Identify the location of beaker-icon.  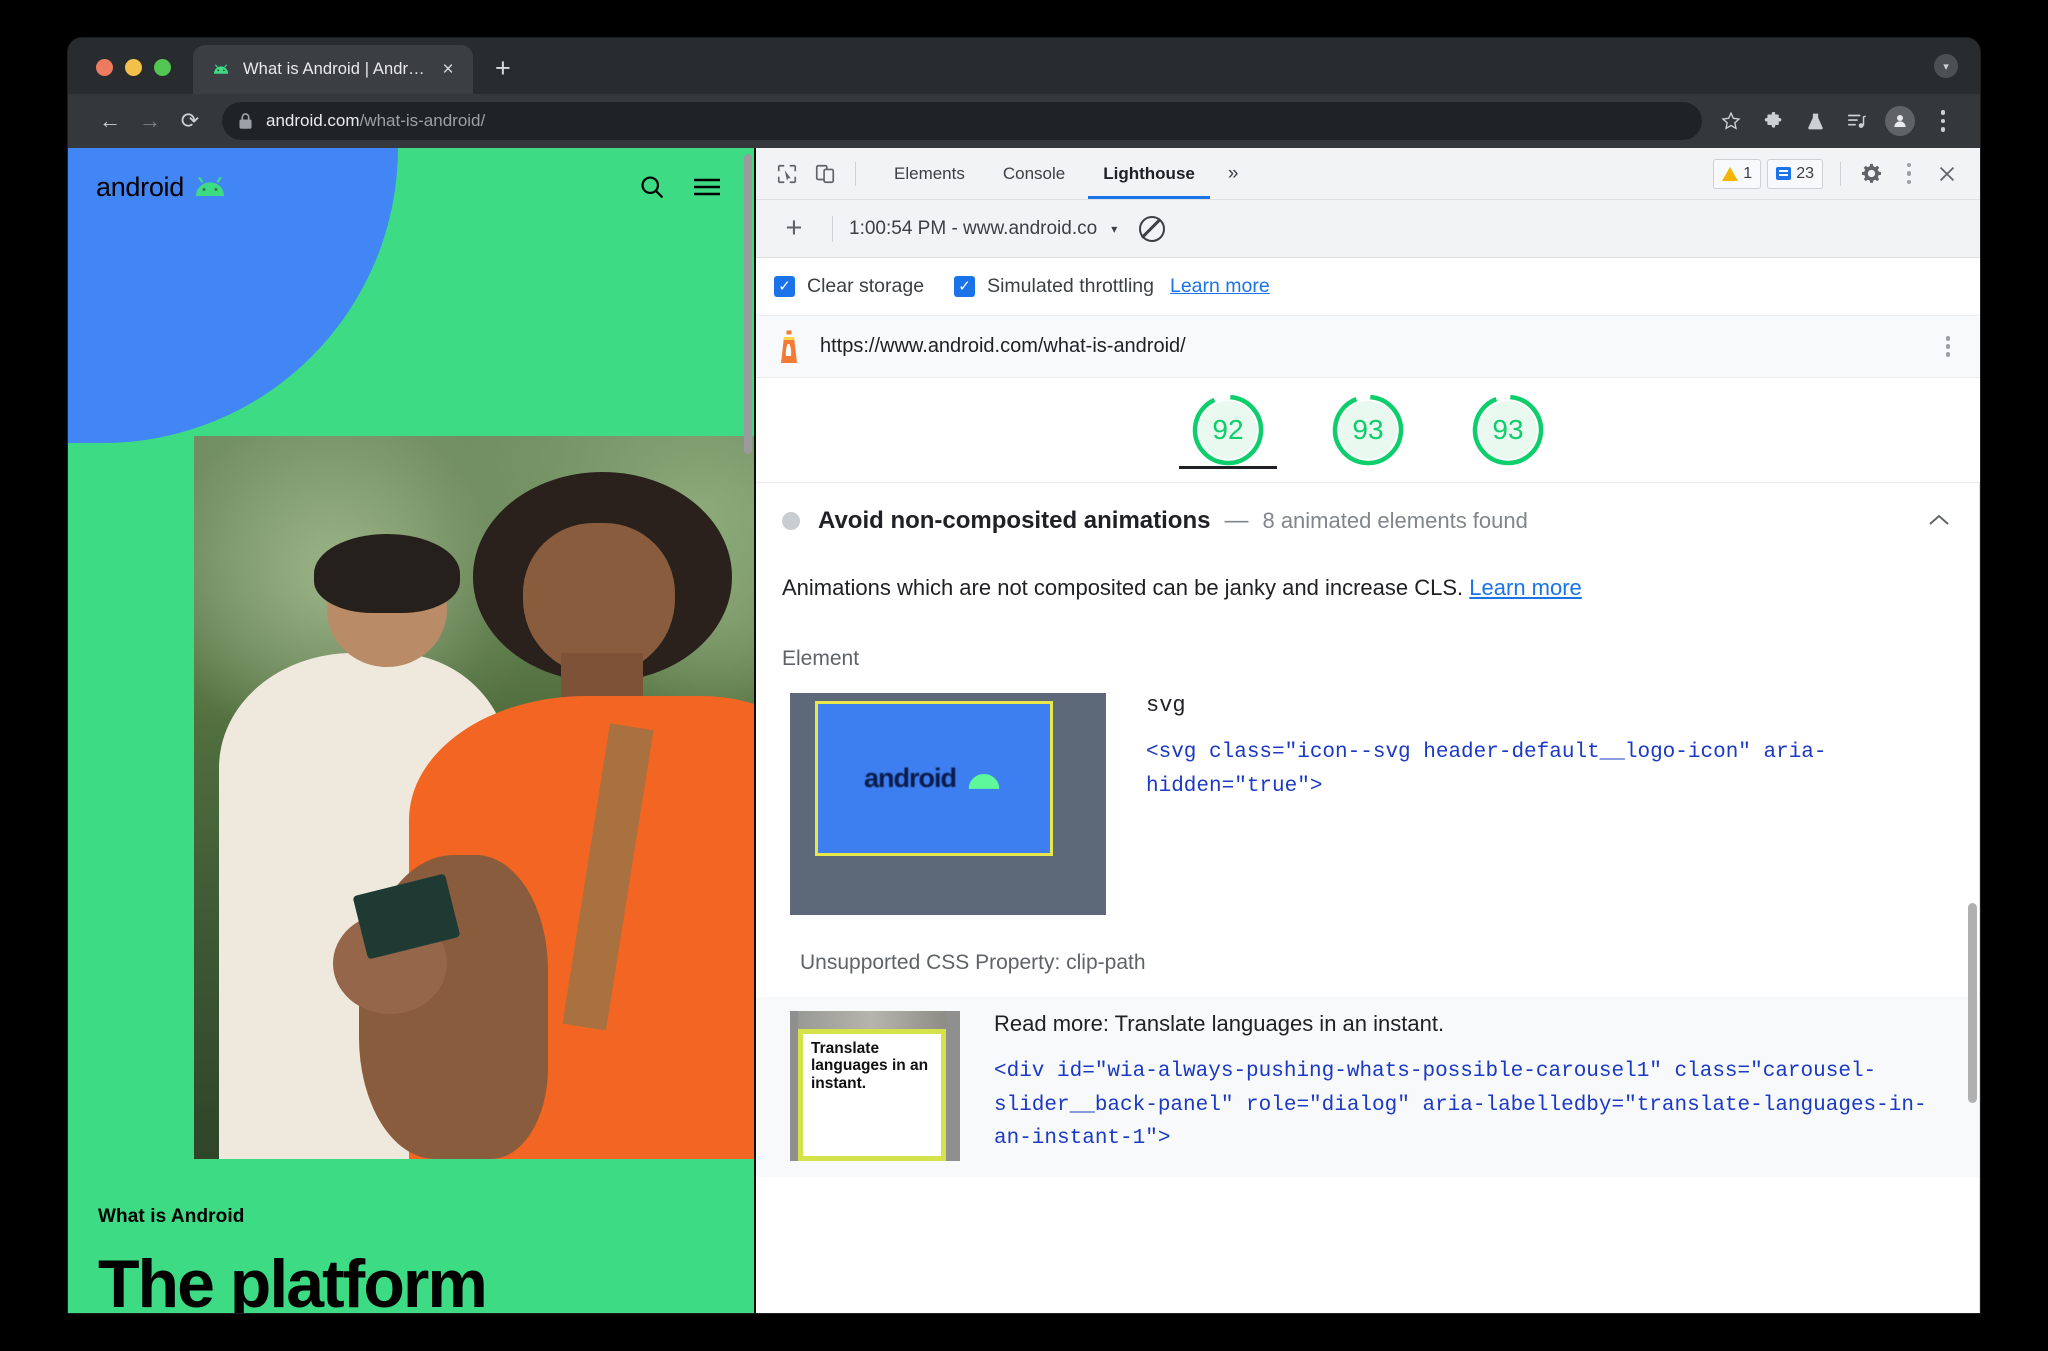
(1815, 121).